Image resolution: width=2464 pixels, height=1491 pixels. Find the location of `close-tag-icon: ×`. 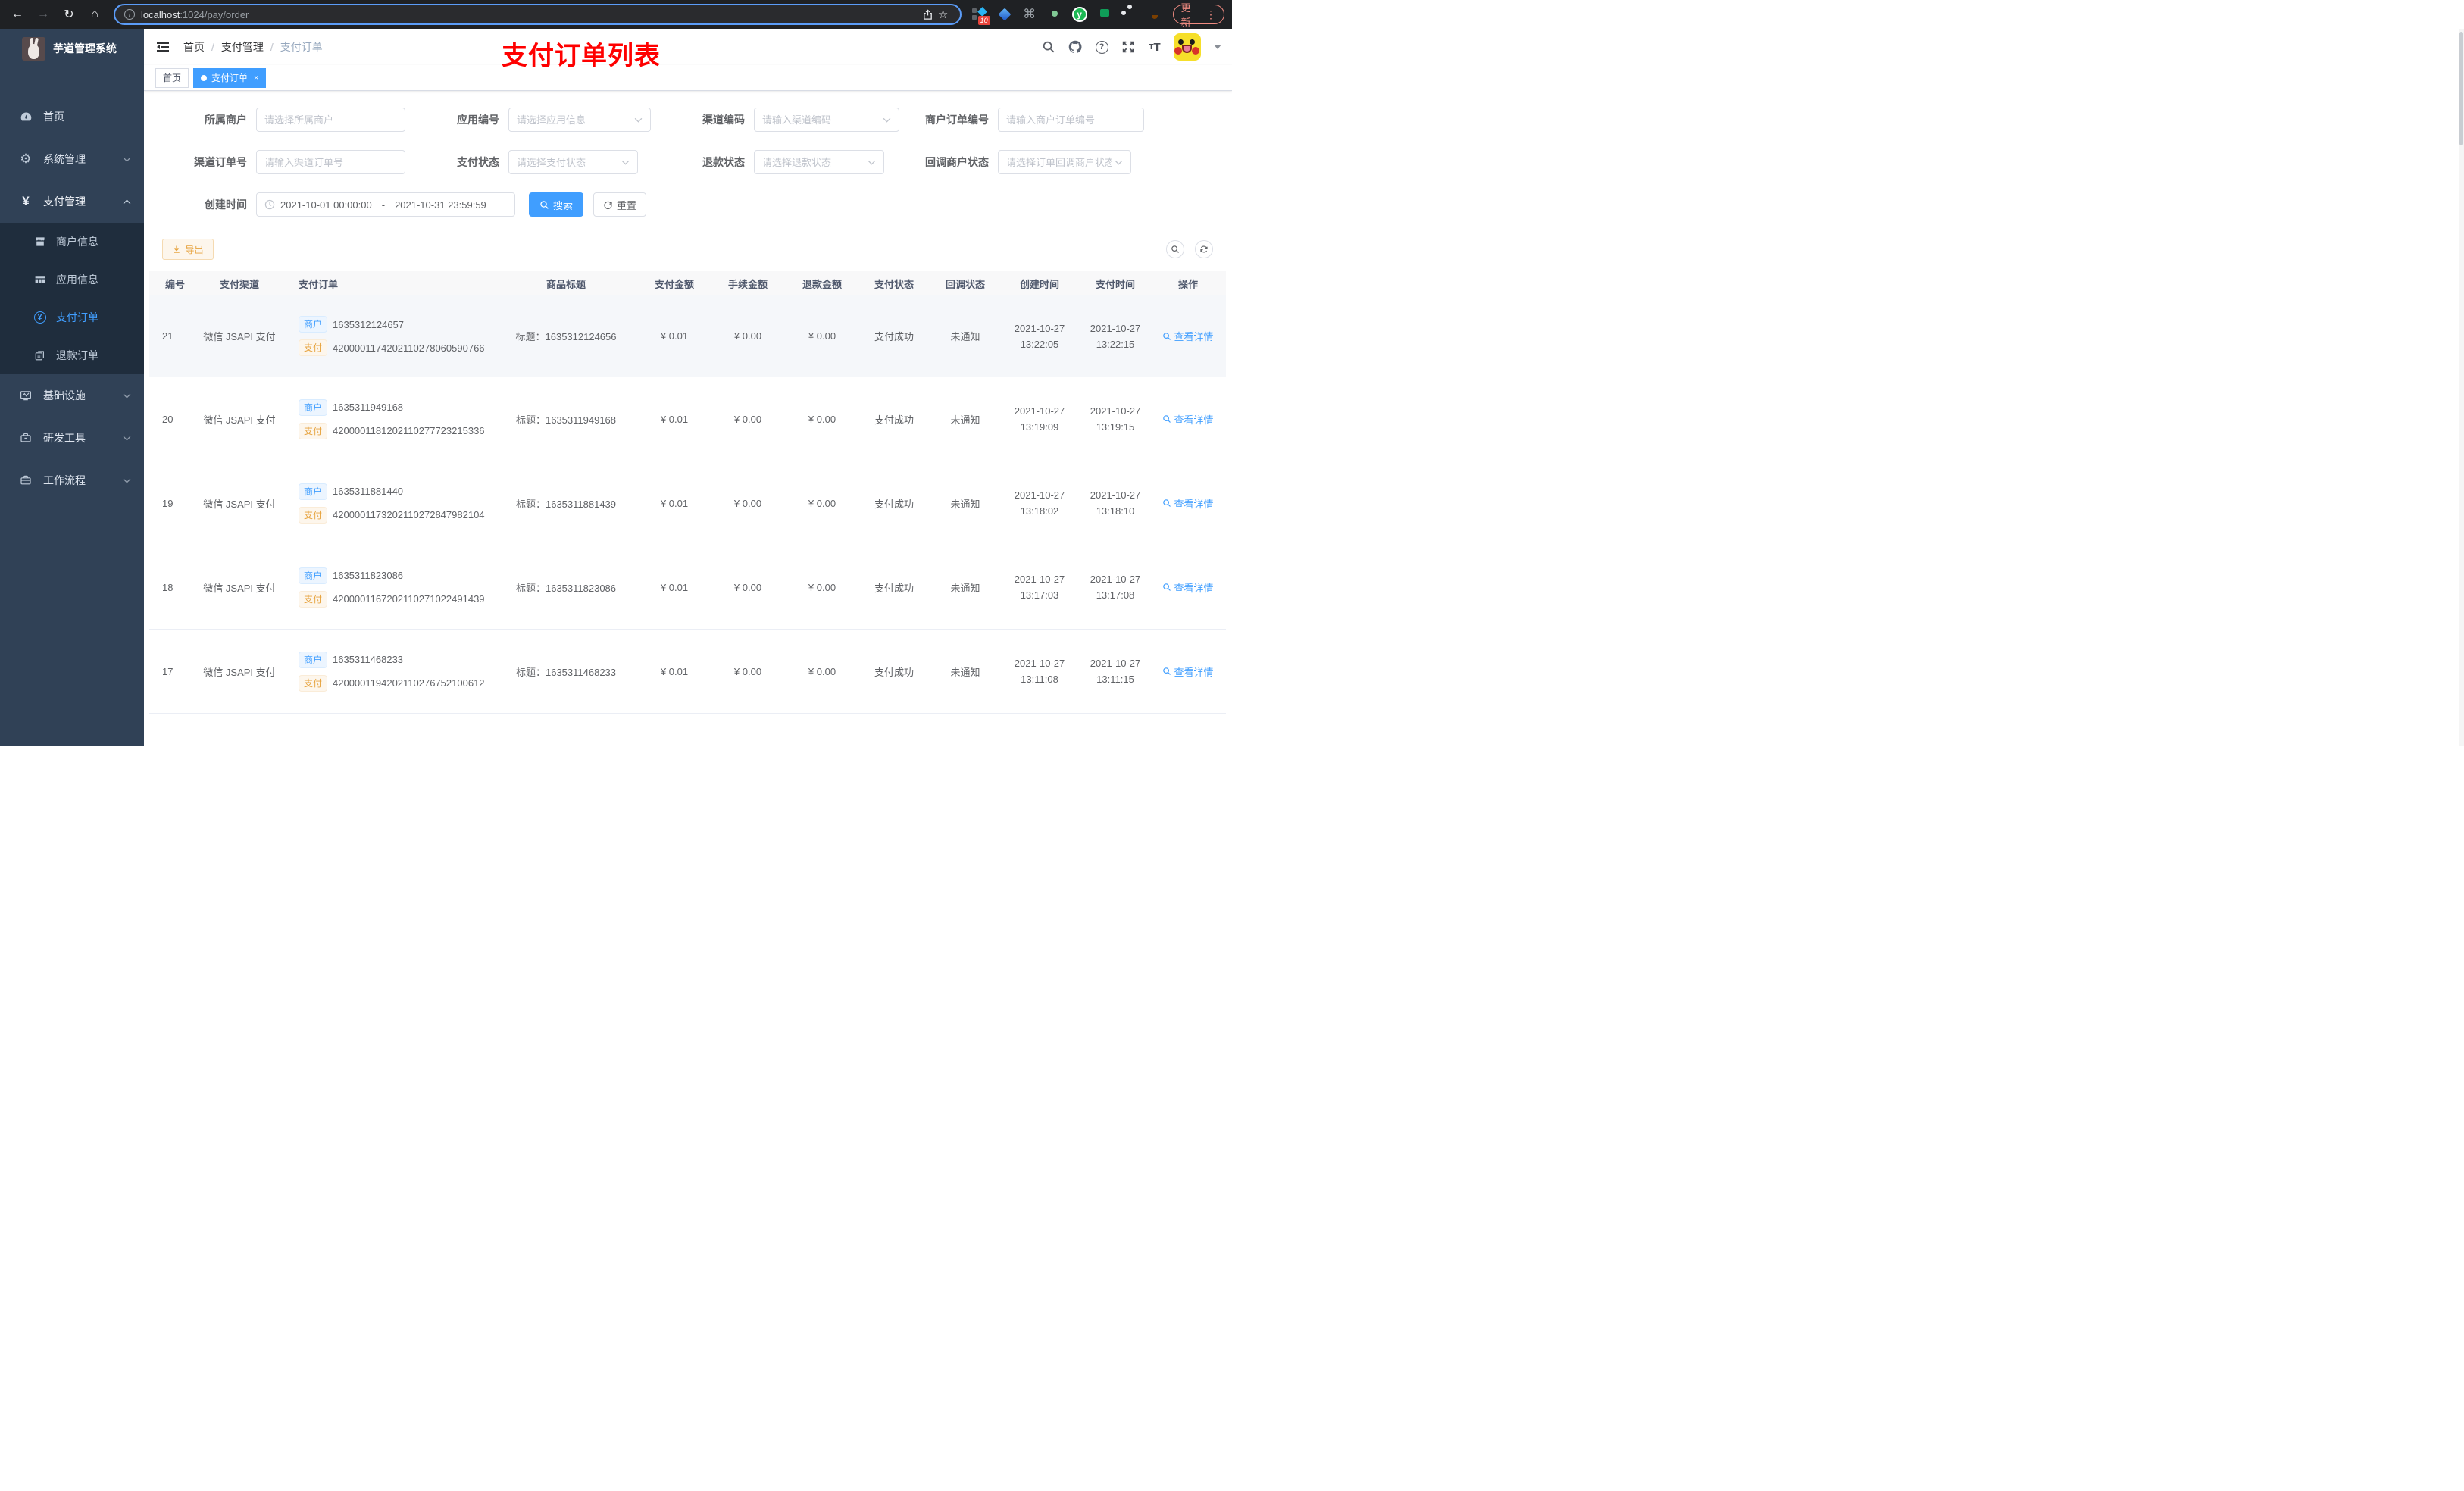

close-tag-icon: × is located at coordinates (256, 78).